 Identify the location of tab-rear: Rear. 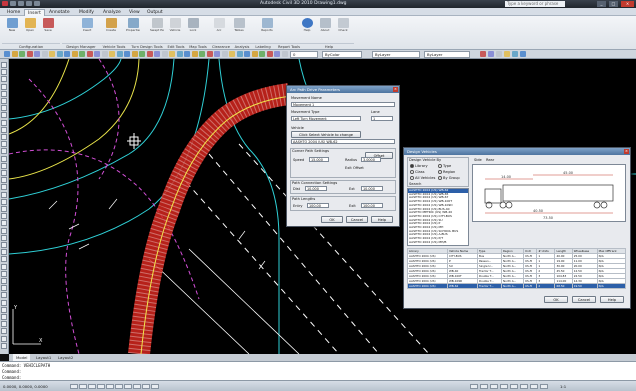
(490, 160).